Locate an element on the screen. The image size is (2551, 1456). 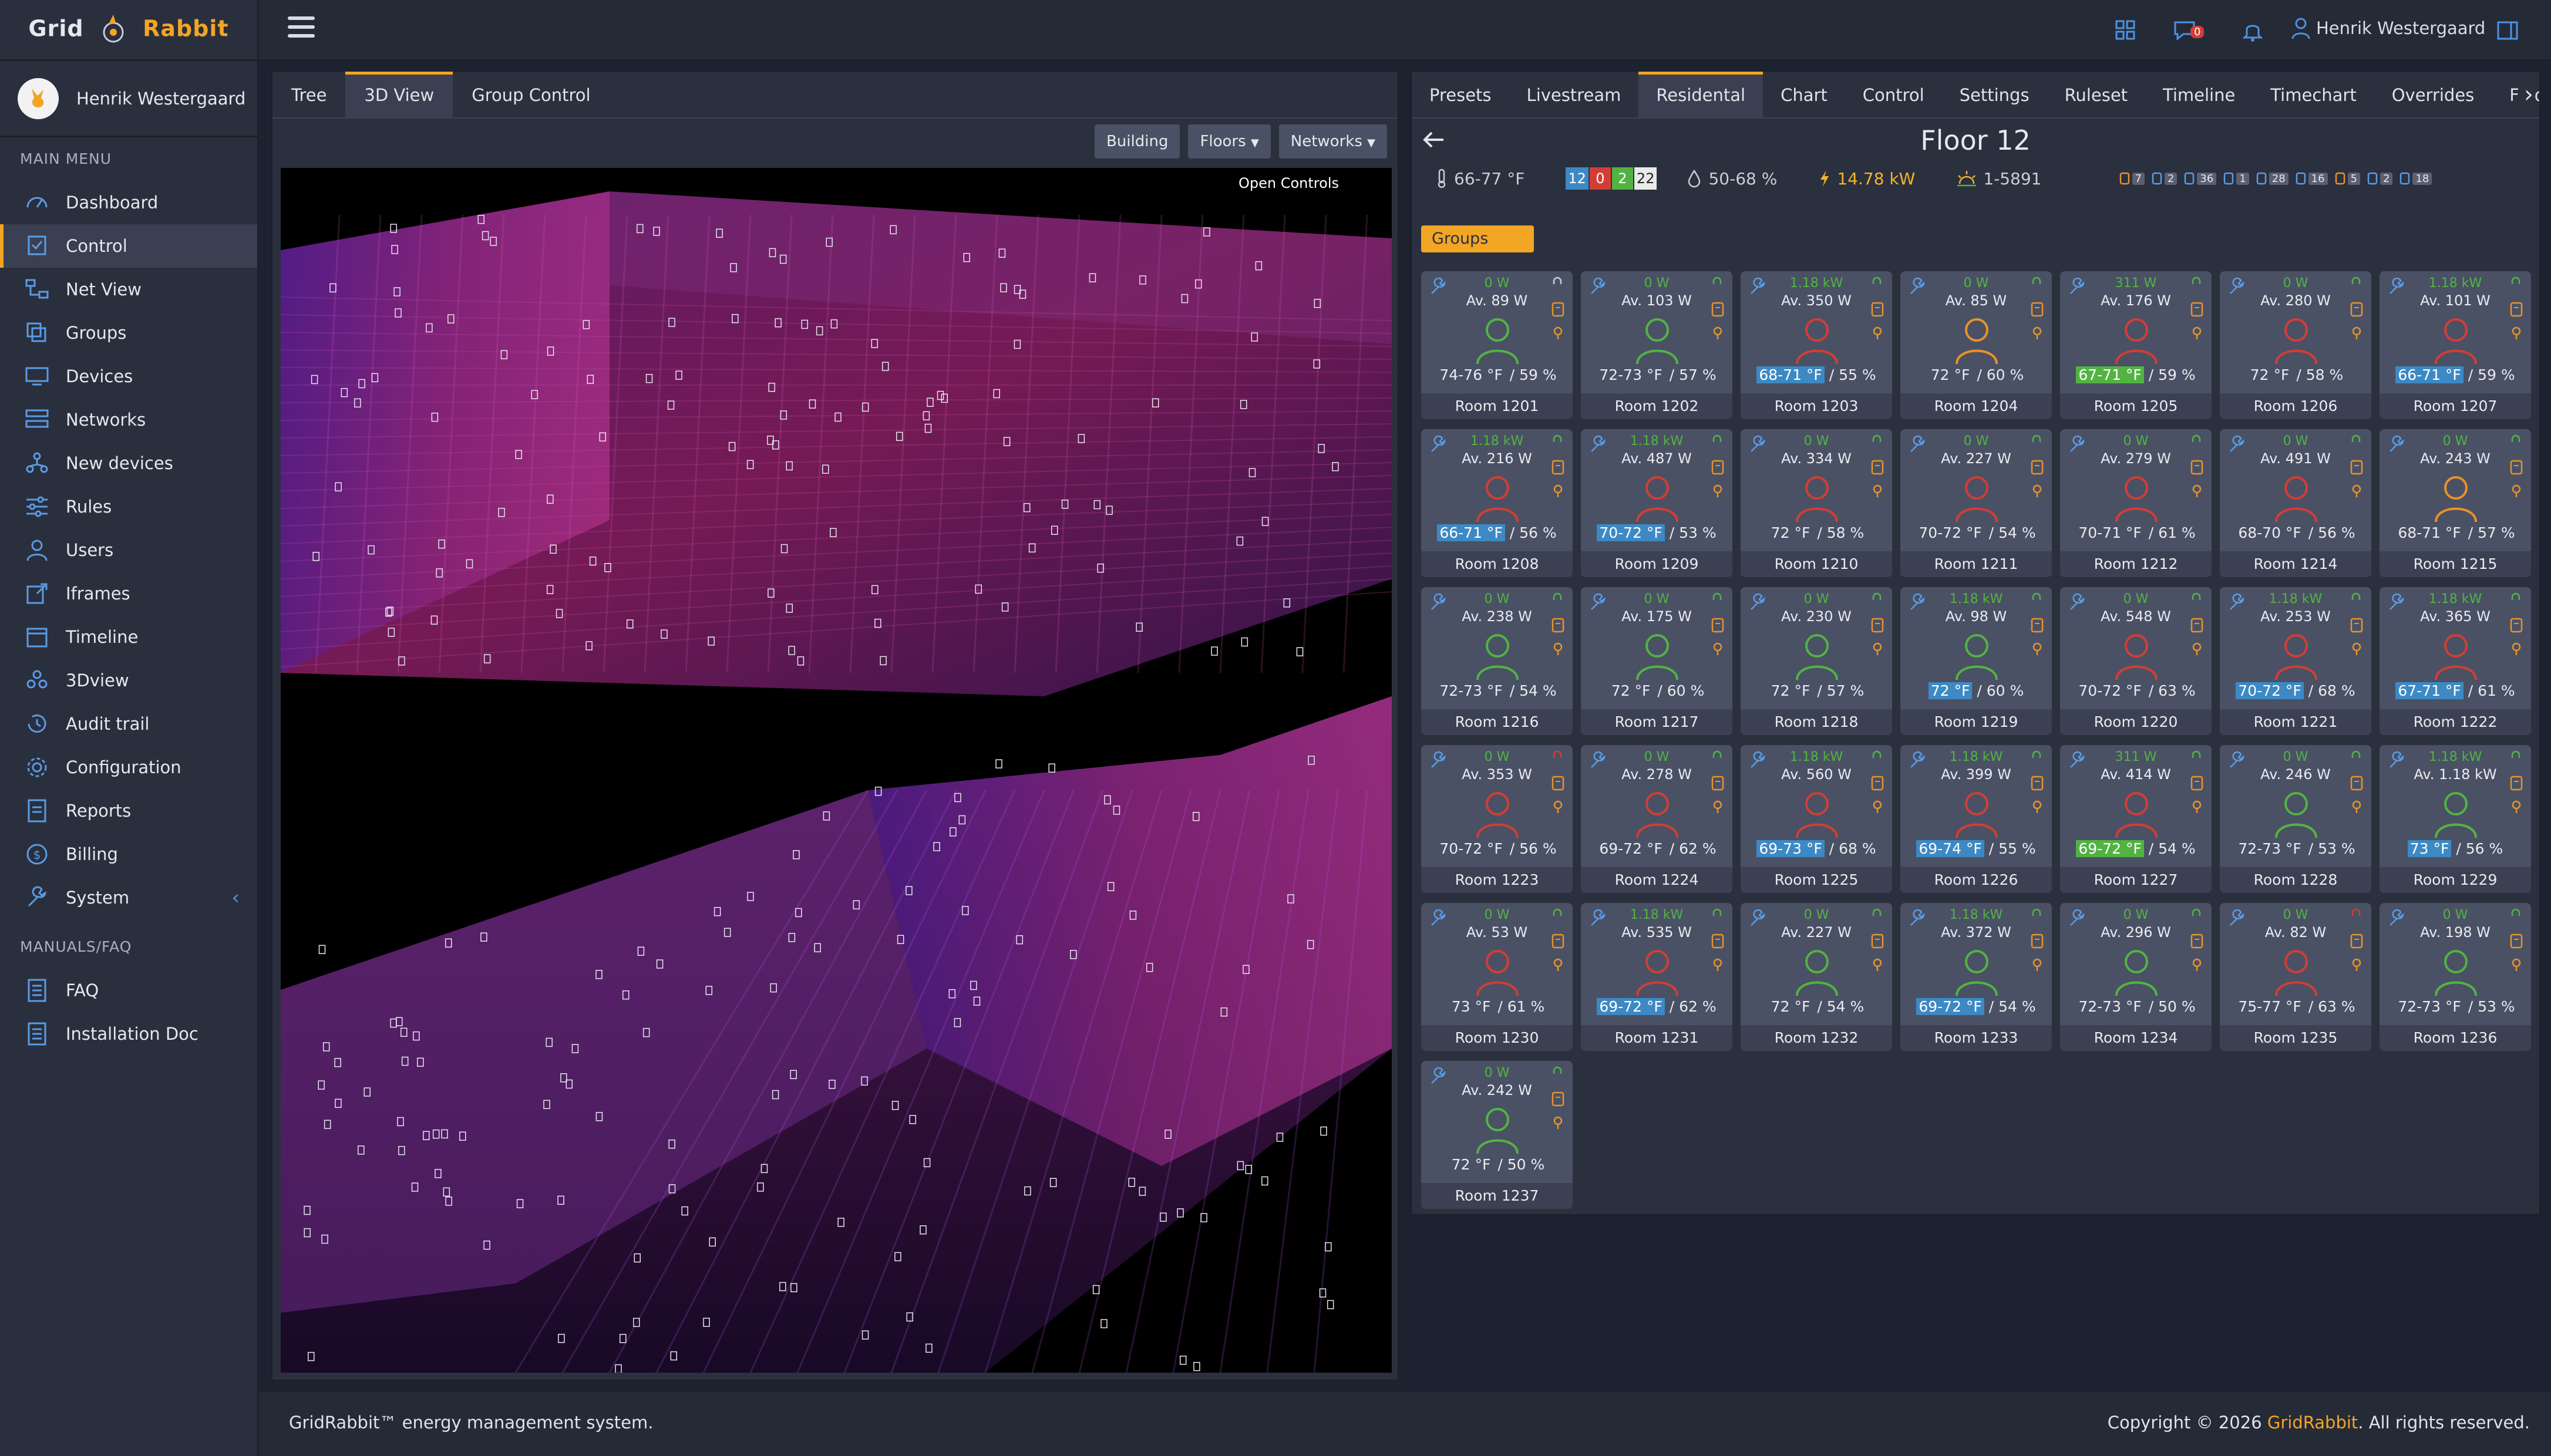
sidebar-item-system: System ‹ is located at coordinates (129, 897).